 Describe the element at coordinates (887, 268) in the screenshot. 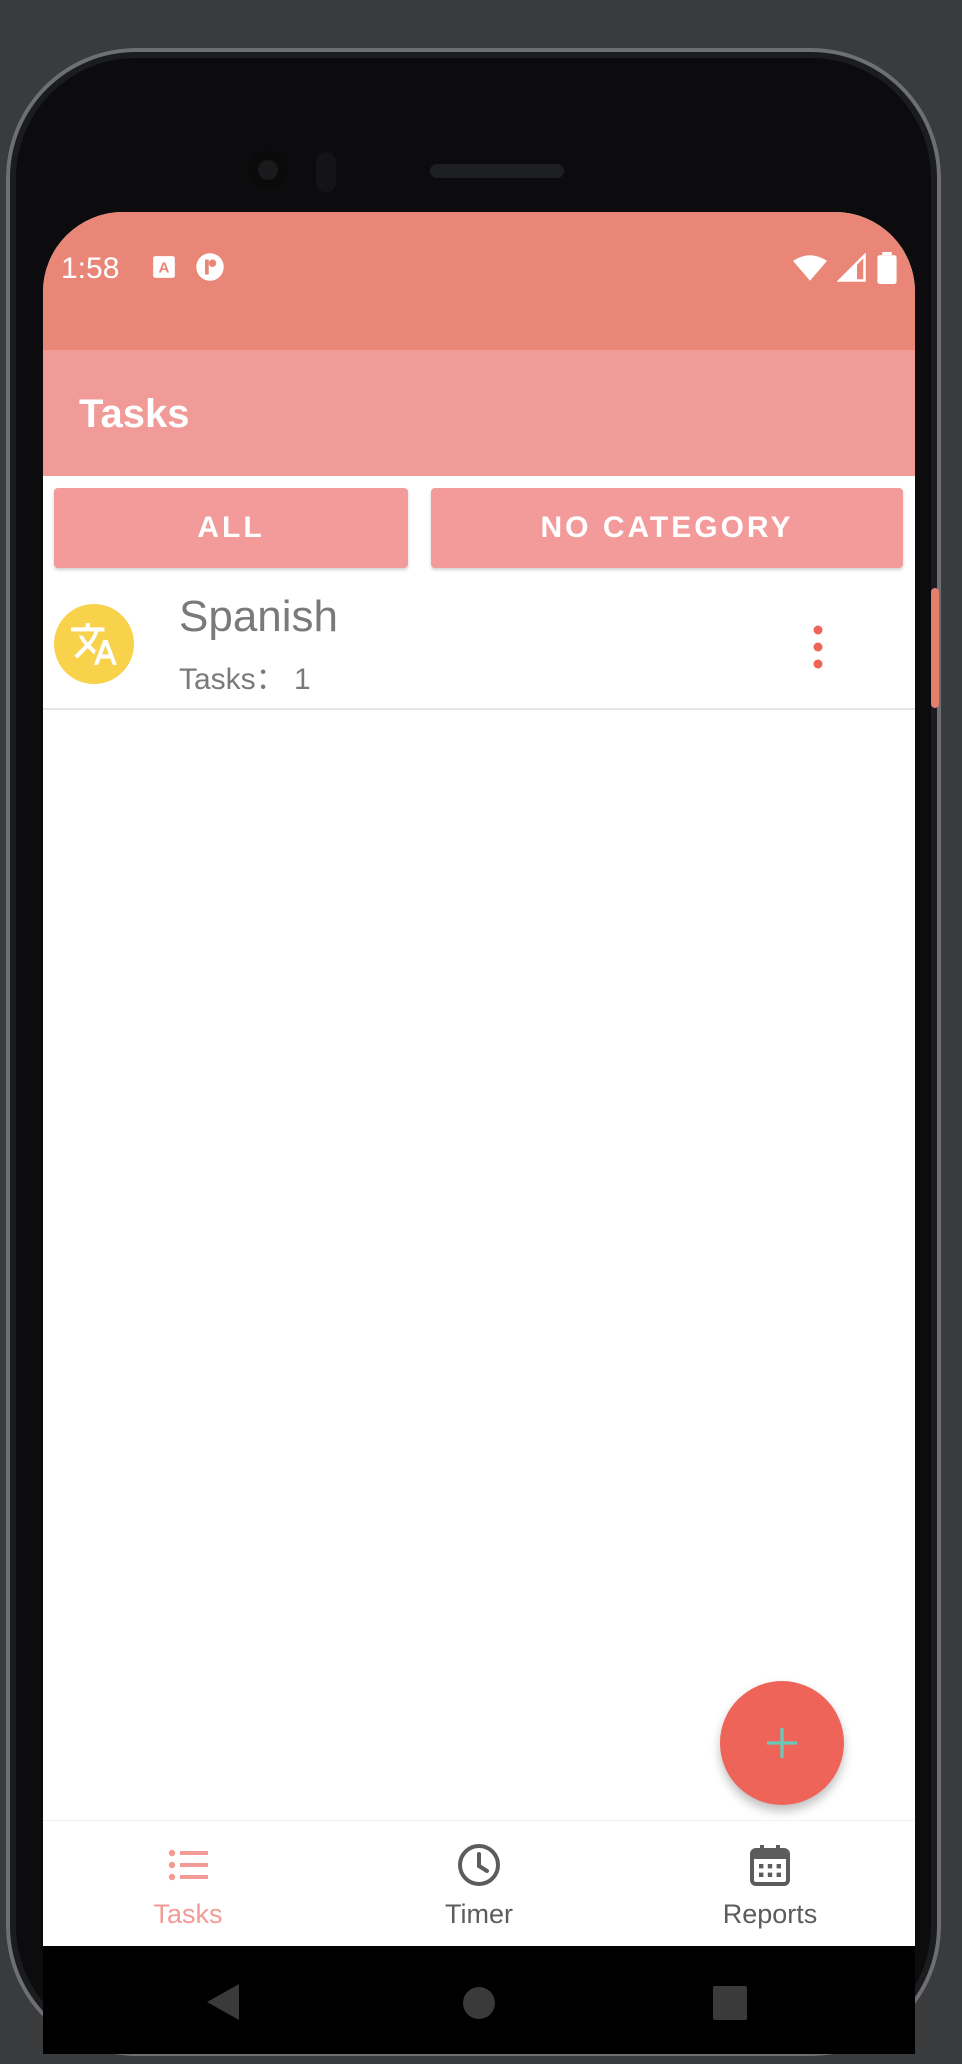

I see `battery-icon` at that location.